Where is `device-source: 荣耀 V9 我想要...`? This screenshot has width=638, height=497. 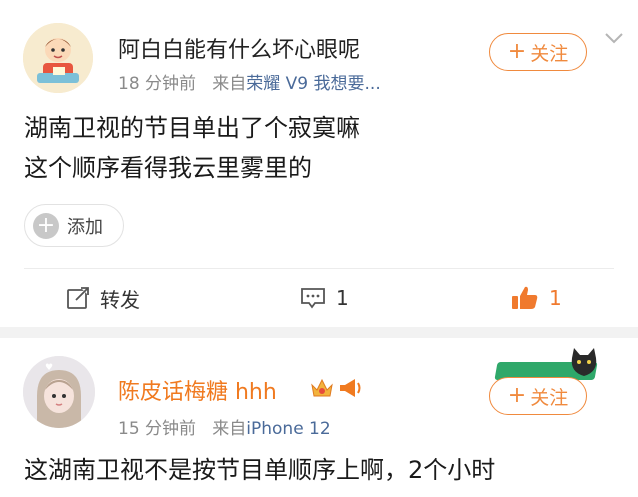
device-source: 荣耀 V9 我想要... is located at coordinates (313, 84).